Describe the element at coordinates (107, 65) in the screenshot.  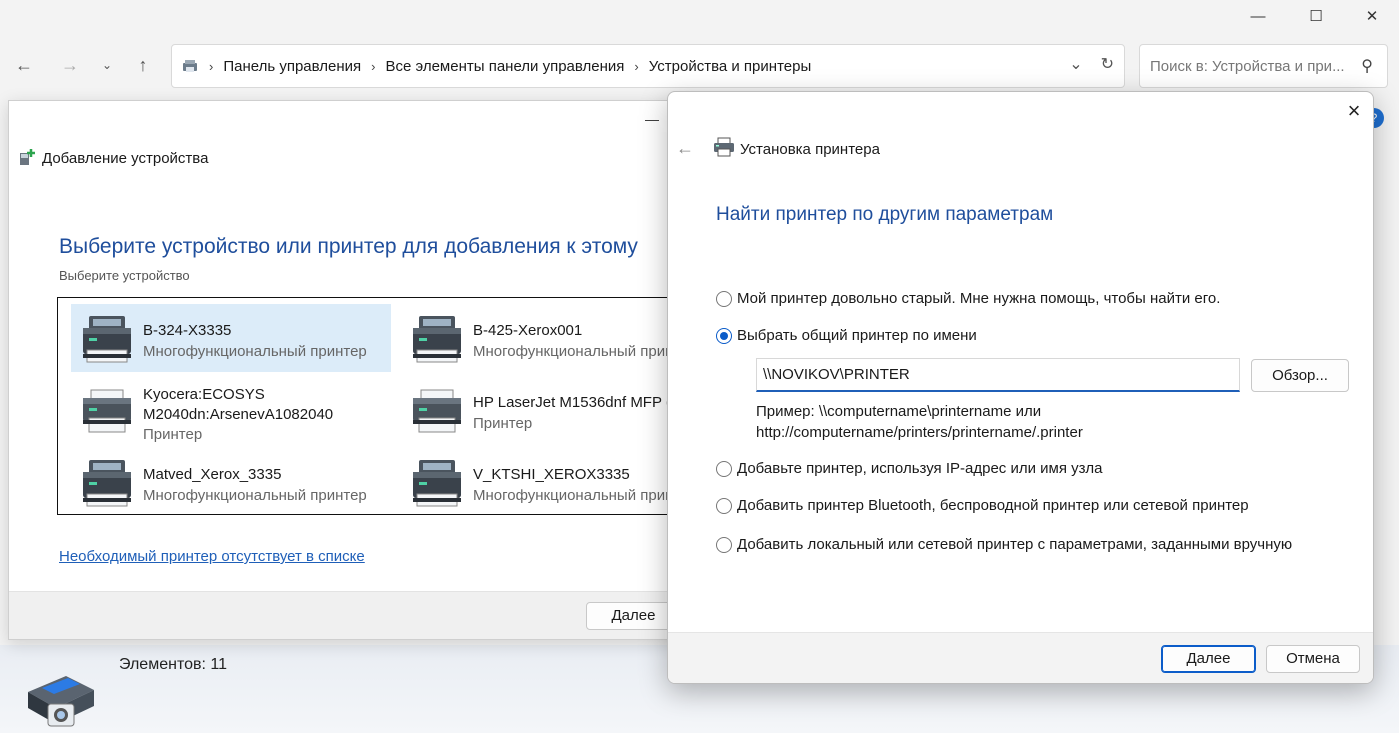
I see `recent-locations-chevron-icon: ⌄` at that location.